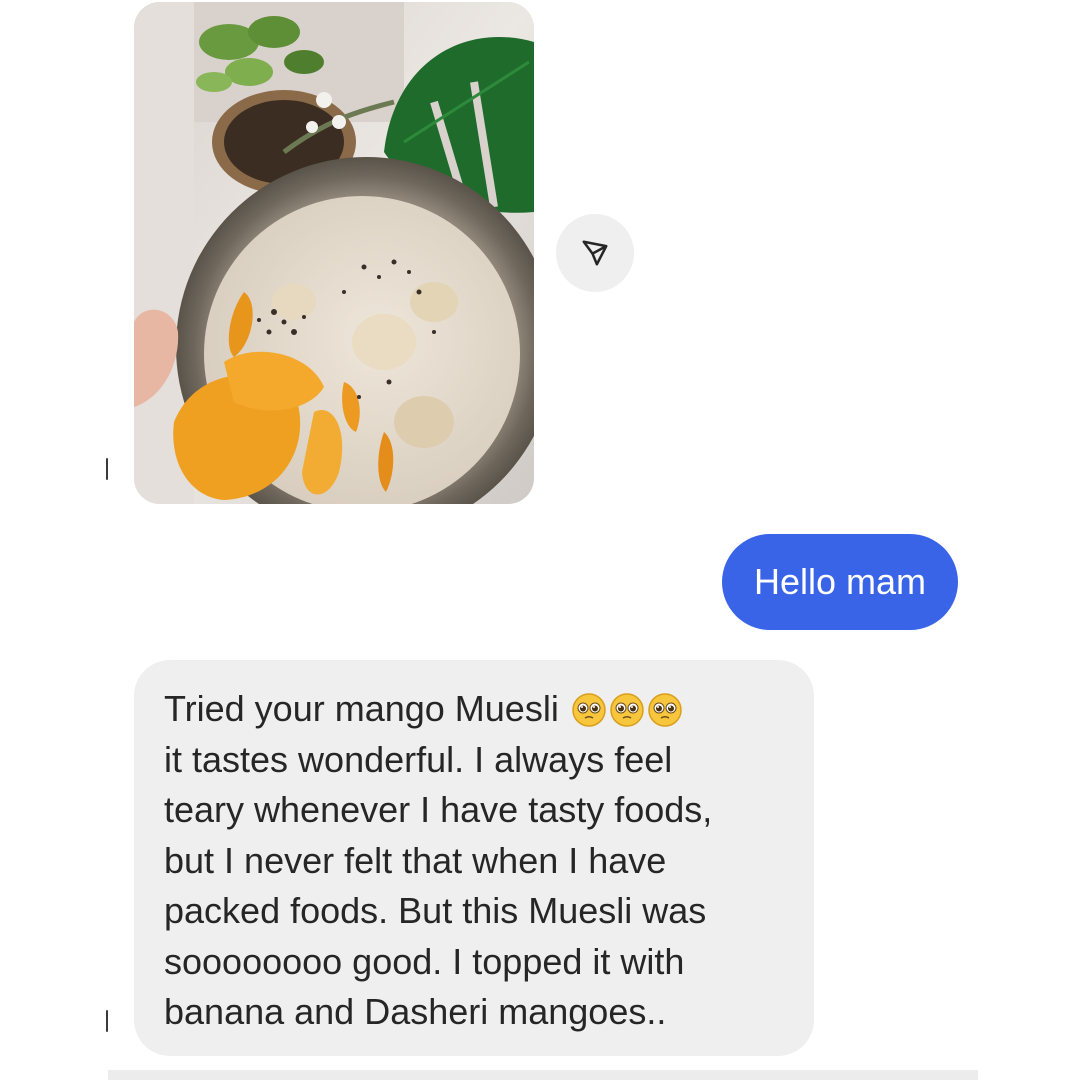 The image size is (1080, 1080). I want to click on message-line: packed foods. But this Muesli was, so click(435, 910).